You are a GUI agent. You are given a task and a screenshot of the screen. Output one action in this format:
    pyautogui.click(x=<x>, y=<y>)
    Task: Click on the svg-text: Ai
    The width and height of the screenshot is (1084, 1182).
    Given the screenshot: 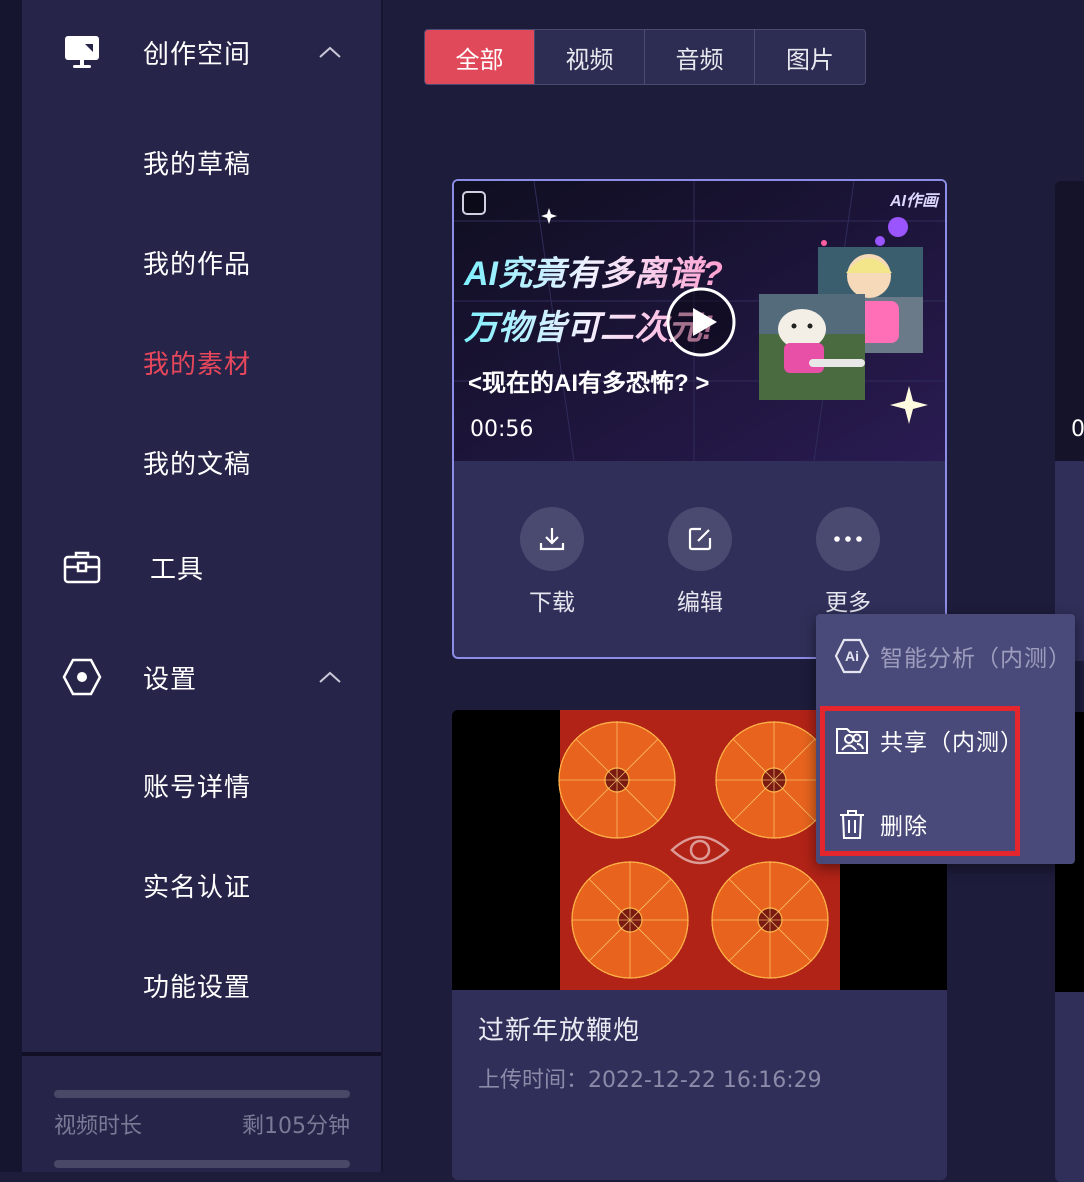 What is the action you would take?
    pyautogui.click(x=852, y=656)
    